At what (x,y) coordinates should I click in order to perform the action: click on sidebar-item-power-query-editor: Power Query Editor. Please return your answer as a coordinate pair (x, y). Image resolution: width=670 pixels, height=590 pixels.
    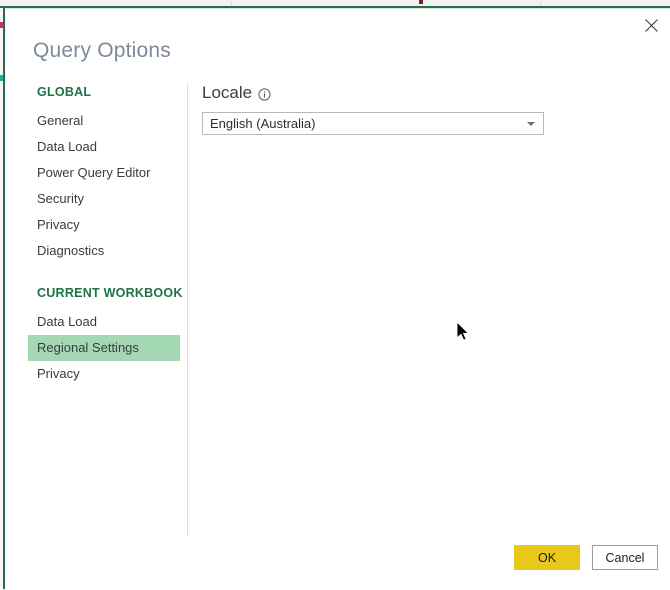
    Looking at the image, I should click on (107, 173).